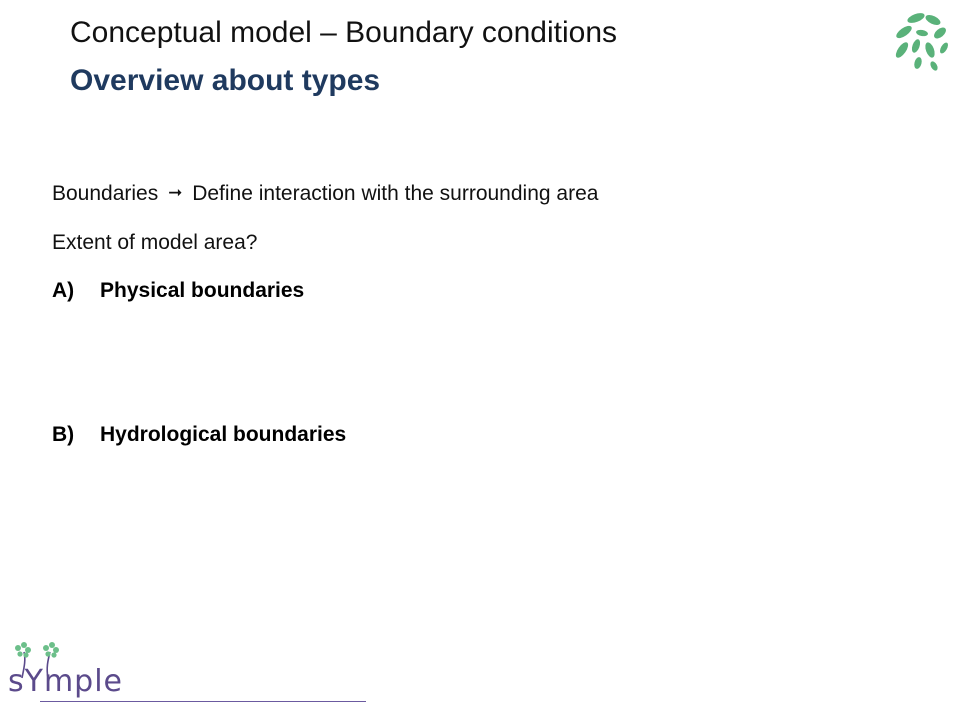  I want to click on arrow-right-icon: ➞, so click(175, 192).